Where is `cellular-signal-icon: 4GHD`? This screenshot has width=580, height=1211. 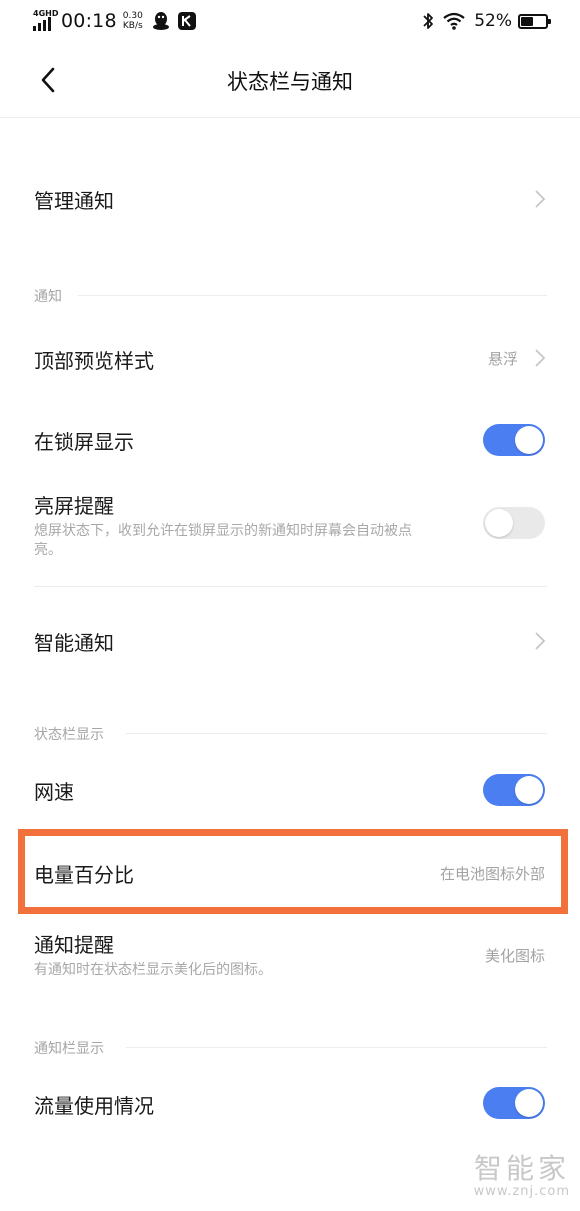
cellular-signal-icon: 4GHD is located at coordinates (45, 21).